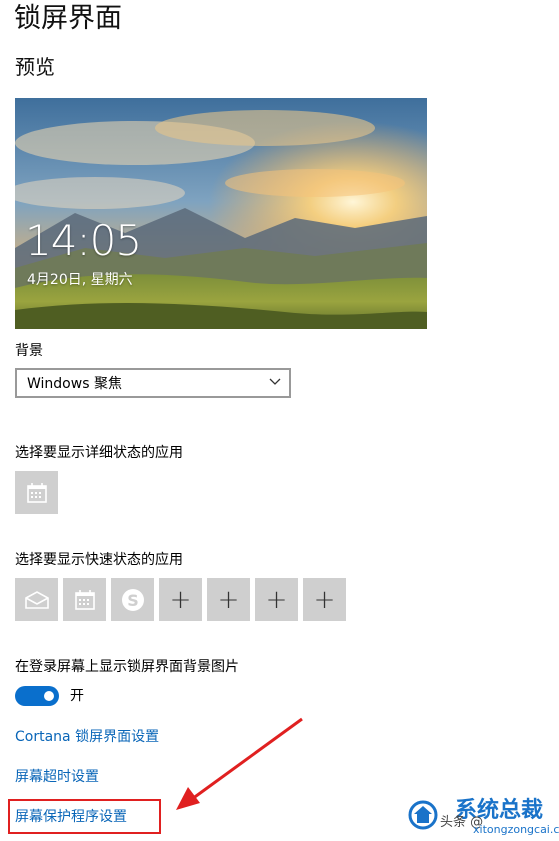 The image size is (559, 841). Describe the element at coordinates (49, 696) in the screenshot. I see `toggle-knob` at that location.